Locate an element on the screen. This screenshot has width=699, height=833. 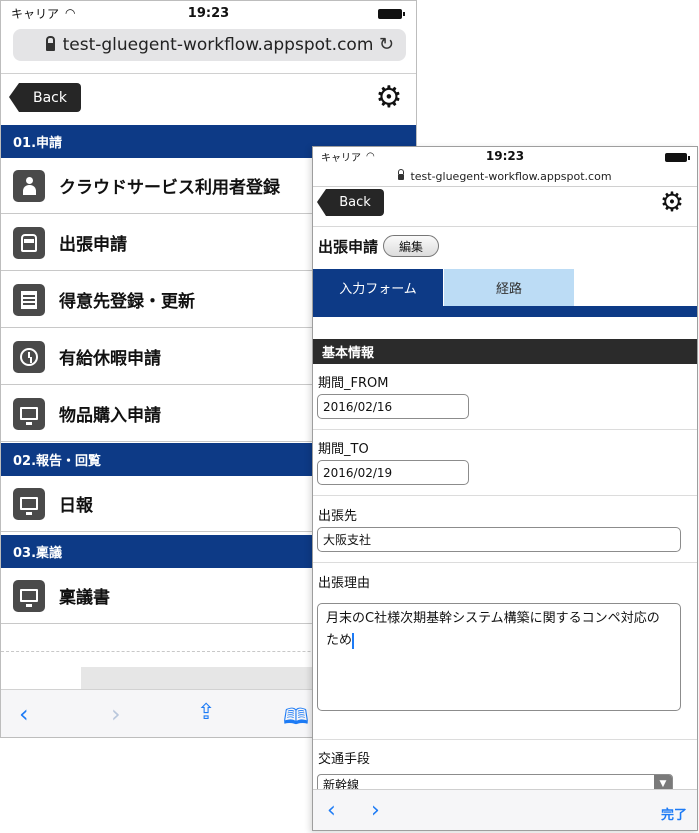
tab-underline is located at coordinates (505, 311).